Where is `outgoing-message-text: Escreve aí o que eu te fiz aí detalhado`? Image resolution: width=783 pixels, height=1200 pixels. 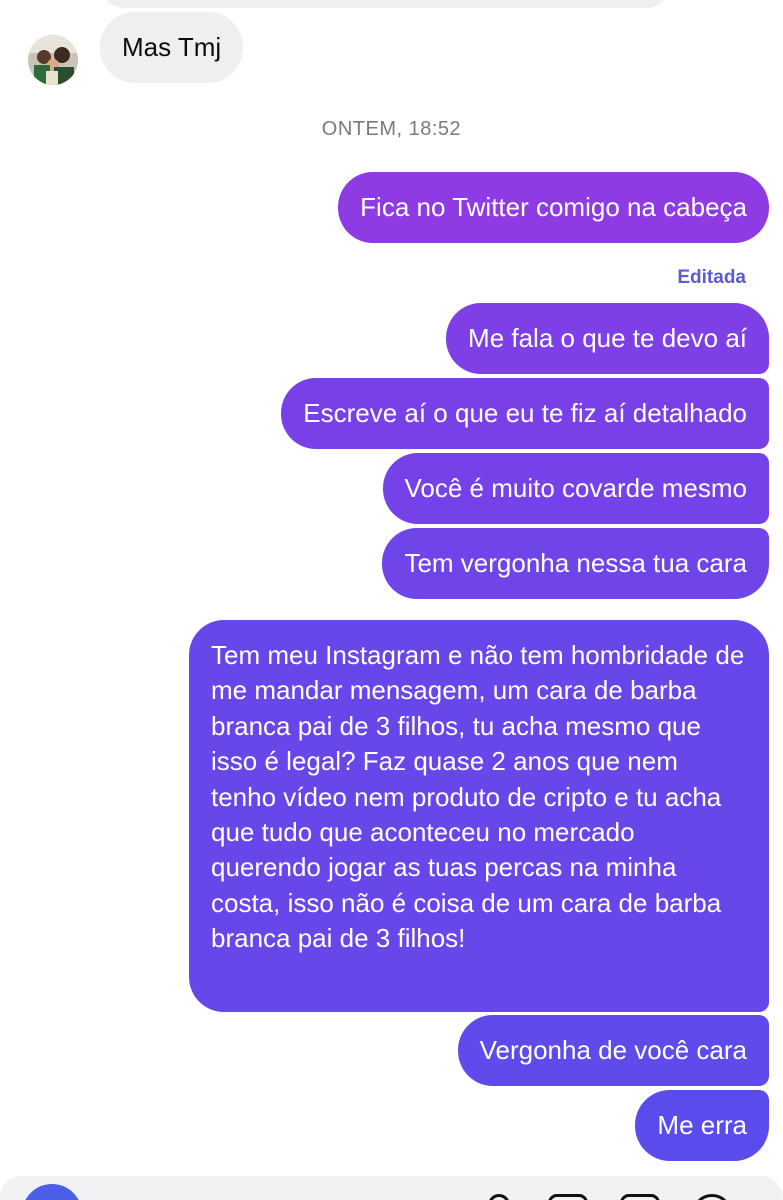
outgoing-message-text: Escreve aí o que eu te fiz aí detalhado is located at coordinates (525, 412).